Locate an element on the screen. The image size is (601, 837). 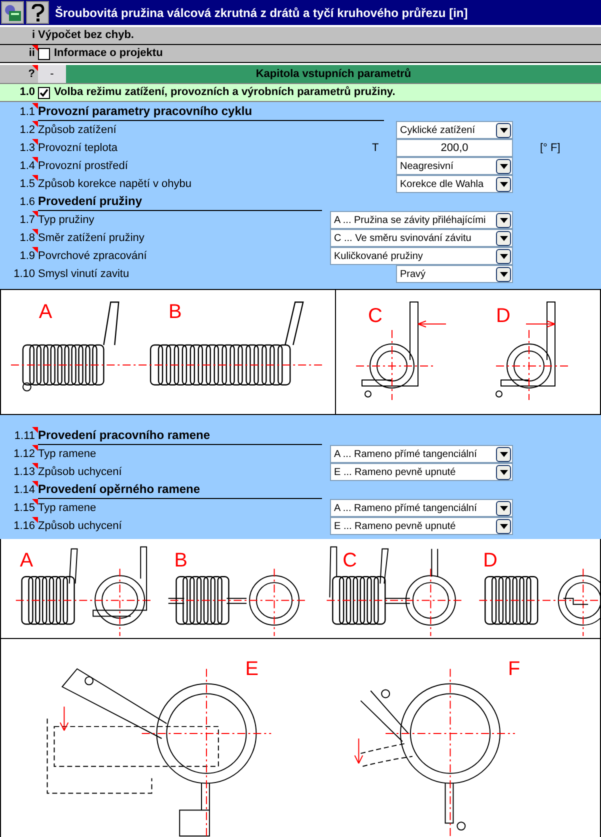
figure-label: E is located at coordinates (252, 669).